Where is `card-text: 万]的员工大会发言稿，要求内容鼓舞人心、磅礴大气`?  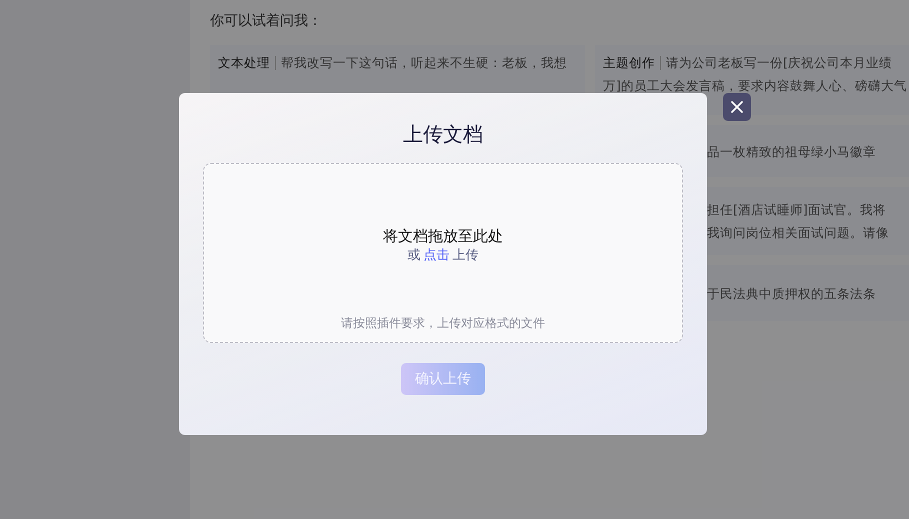 card-text: 万]的员工大会发言稿，要求内容鼓舞人心、磅礴大气 is located at coordinates (755, 86).